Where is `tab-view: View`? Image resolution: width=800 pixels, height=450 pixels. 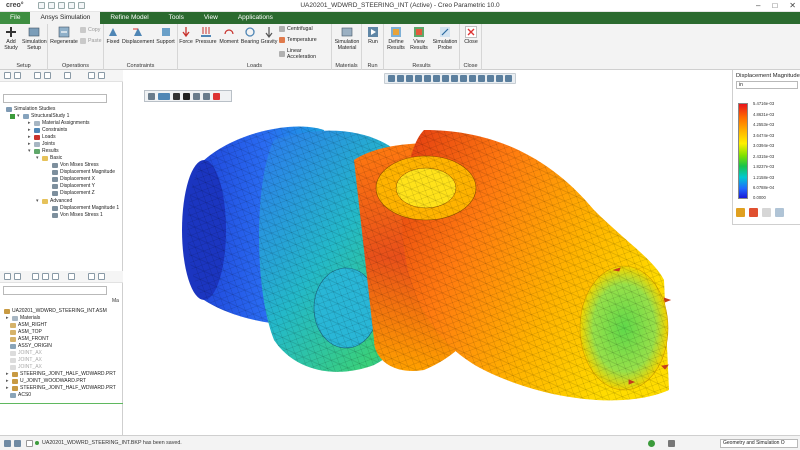
tab-view: View is located at coordinates (211, 18).